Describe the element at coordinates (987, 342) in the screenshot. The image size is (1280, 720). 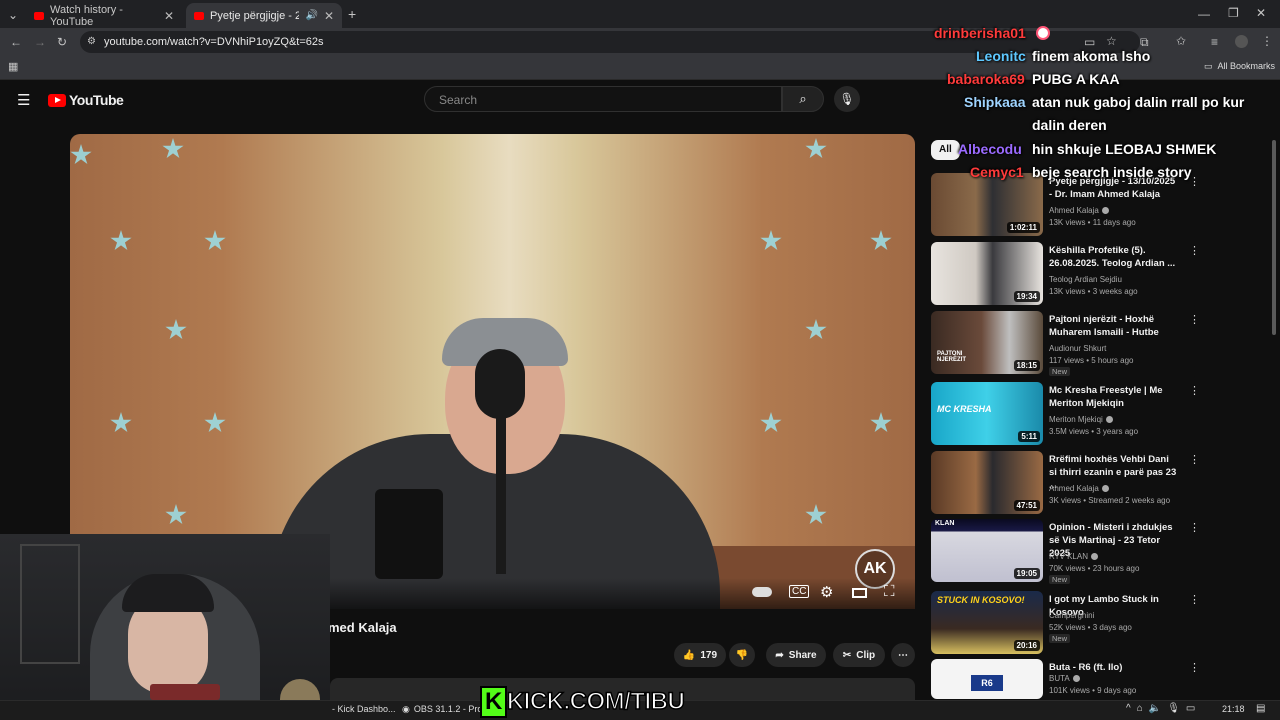
I see `video-thumbnail: PAJTONI NJERËZIT 18:15` at that location.